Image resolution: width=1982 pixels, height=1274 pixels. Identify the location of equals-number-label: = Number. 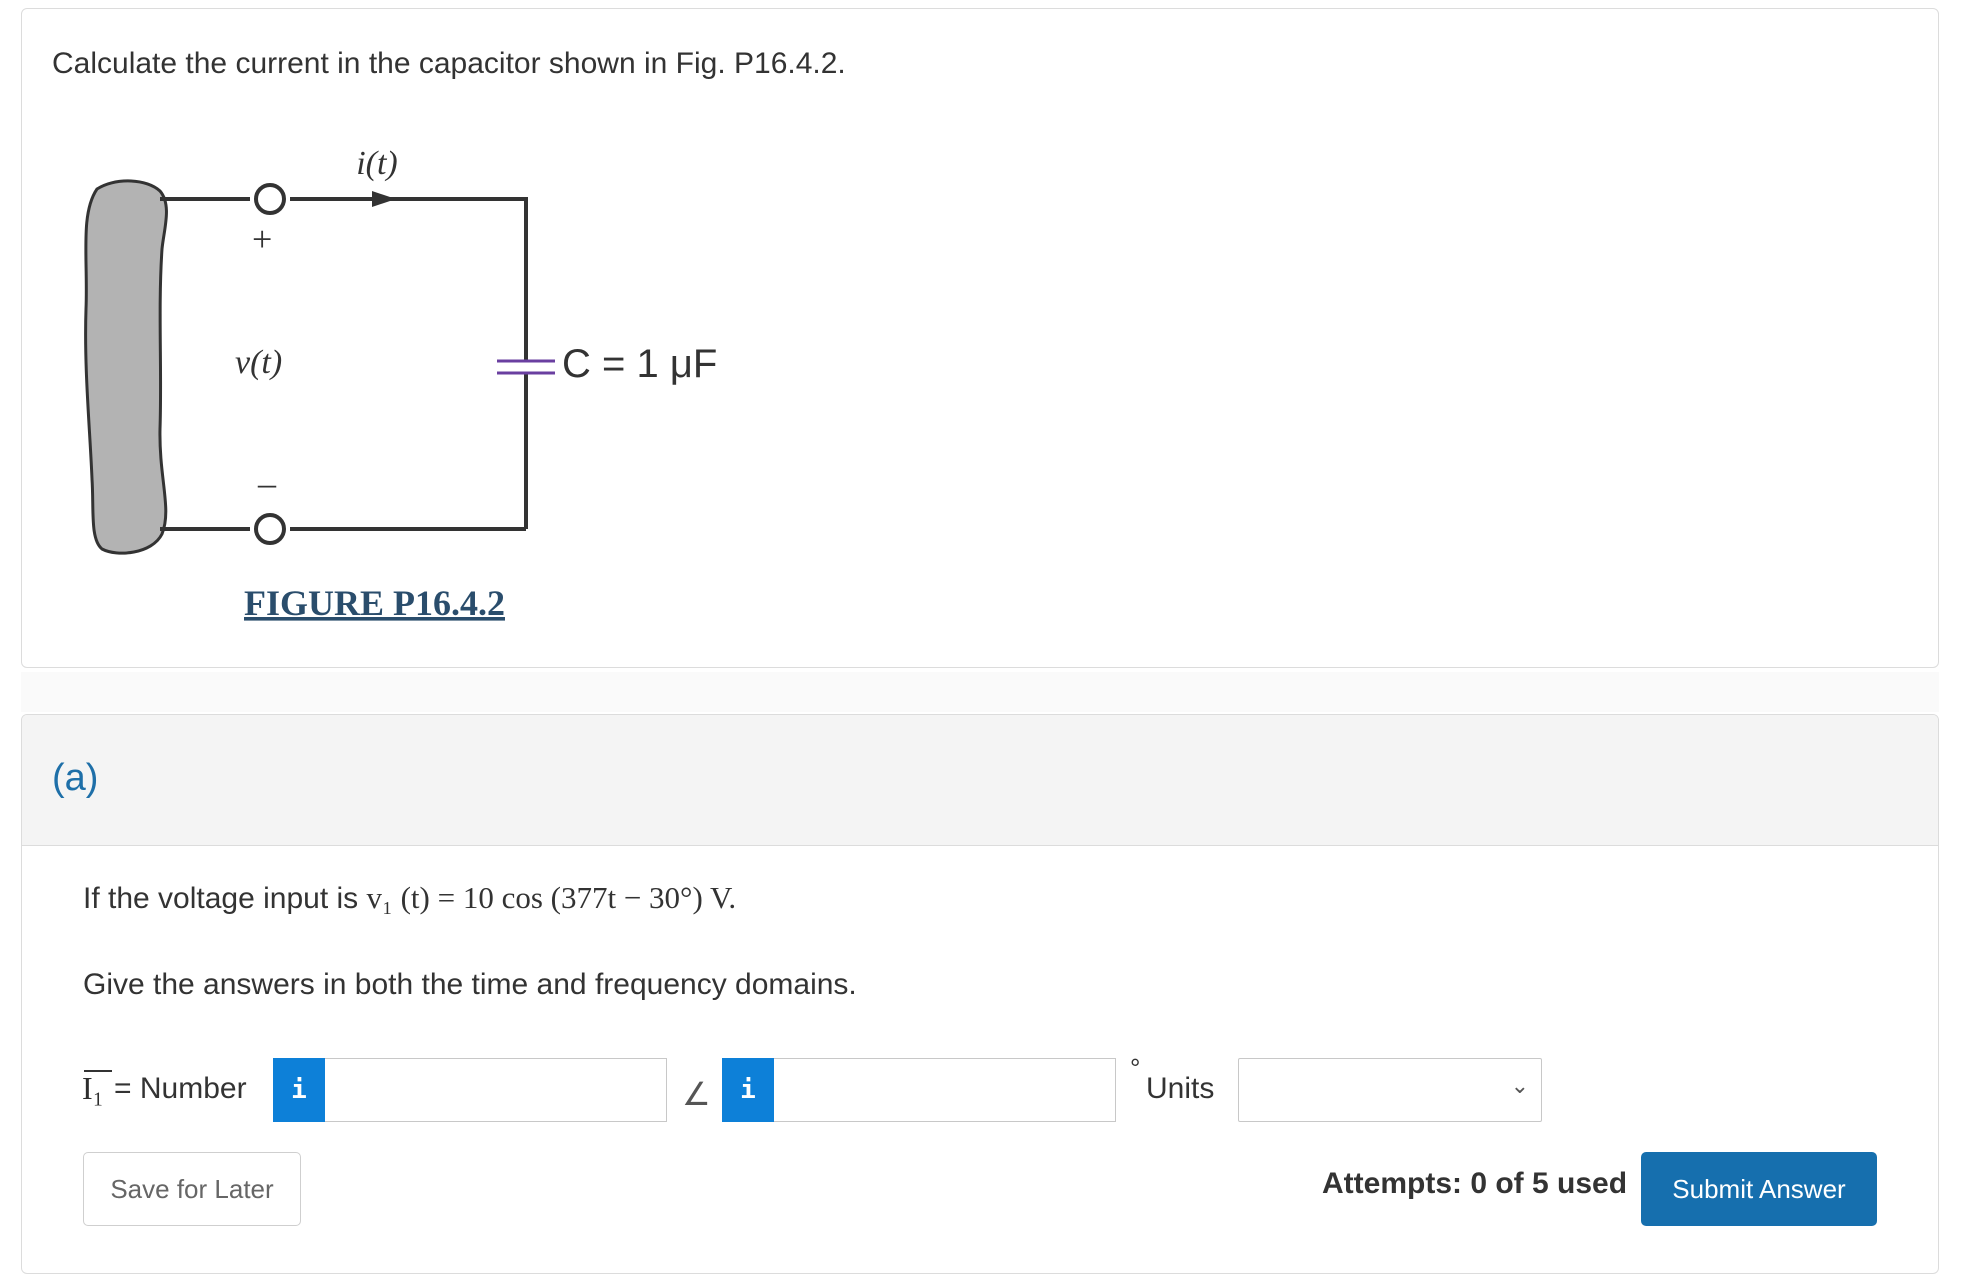
(180, 1088).